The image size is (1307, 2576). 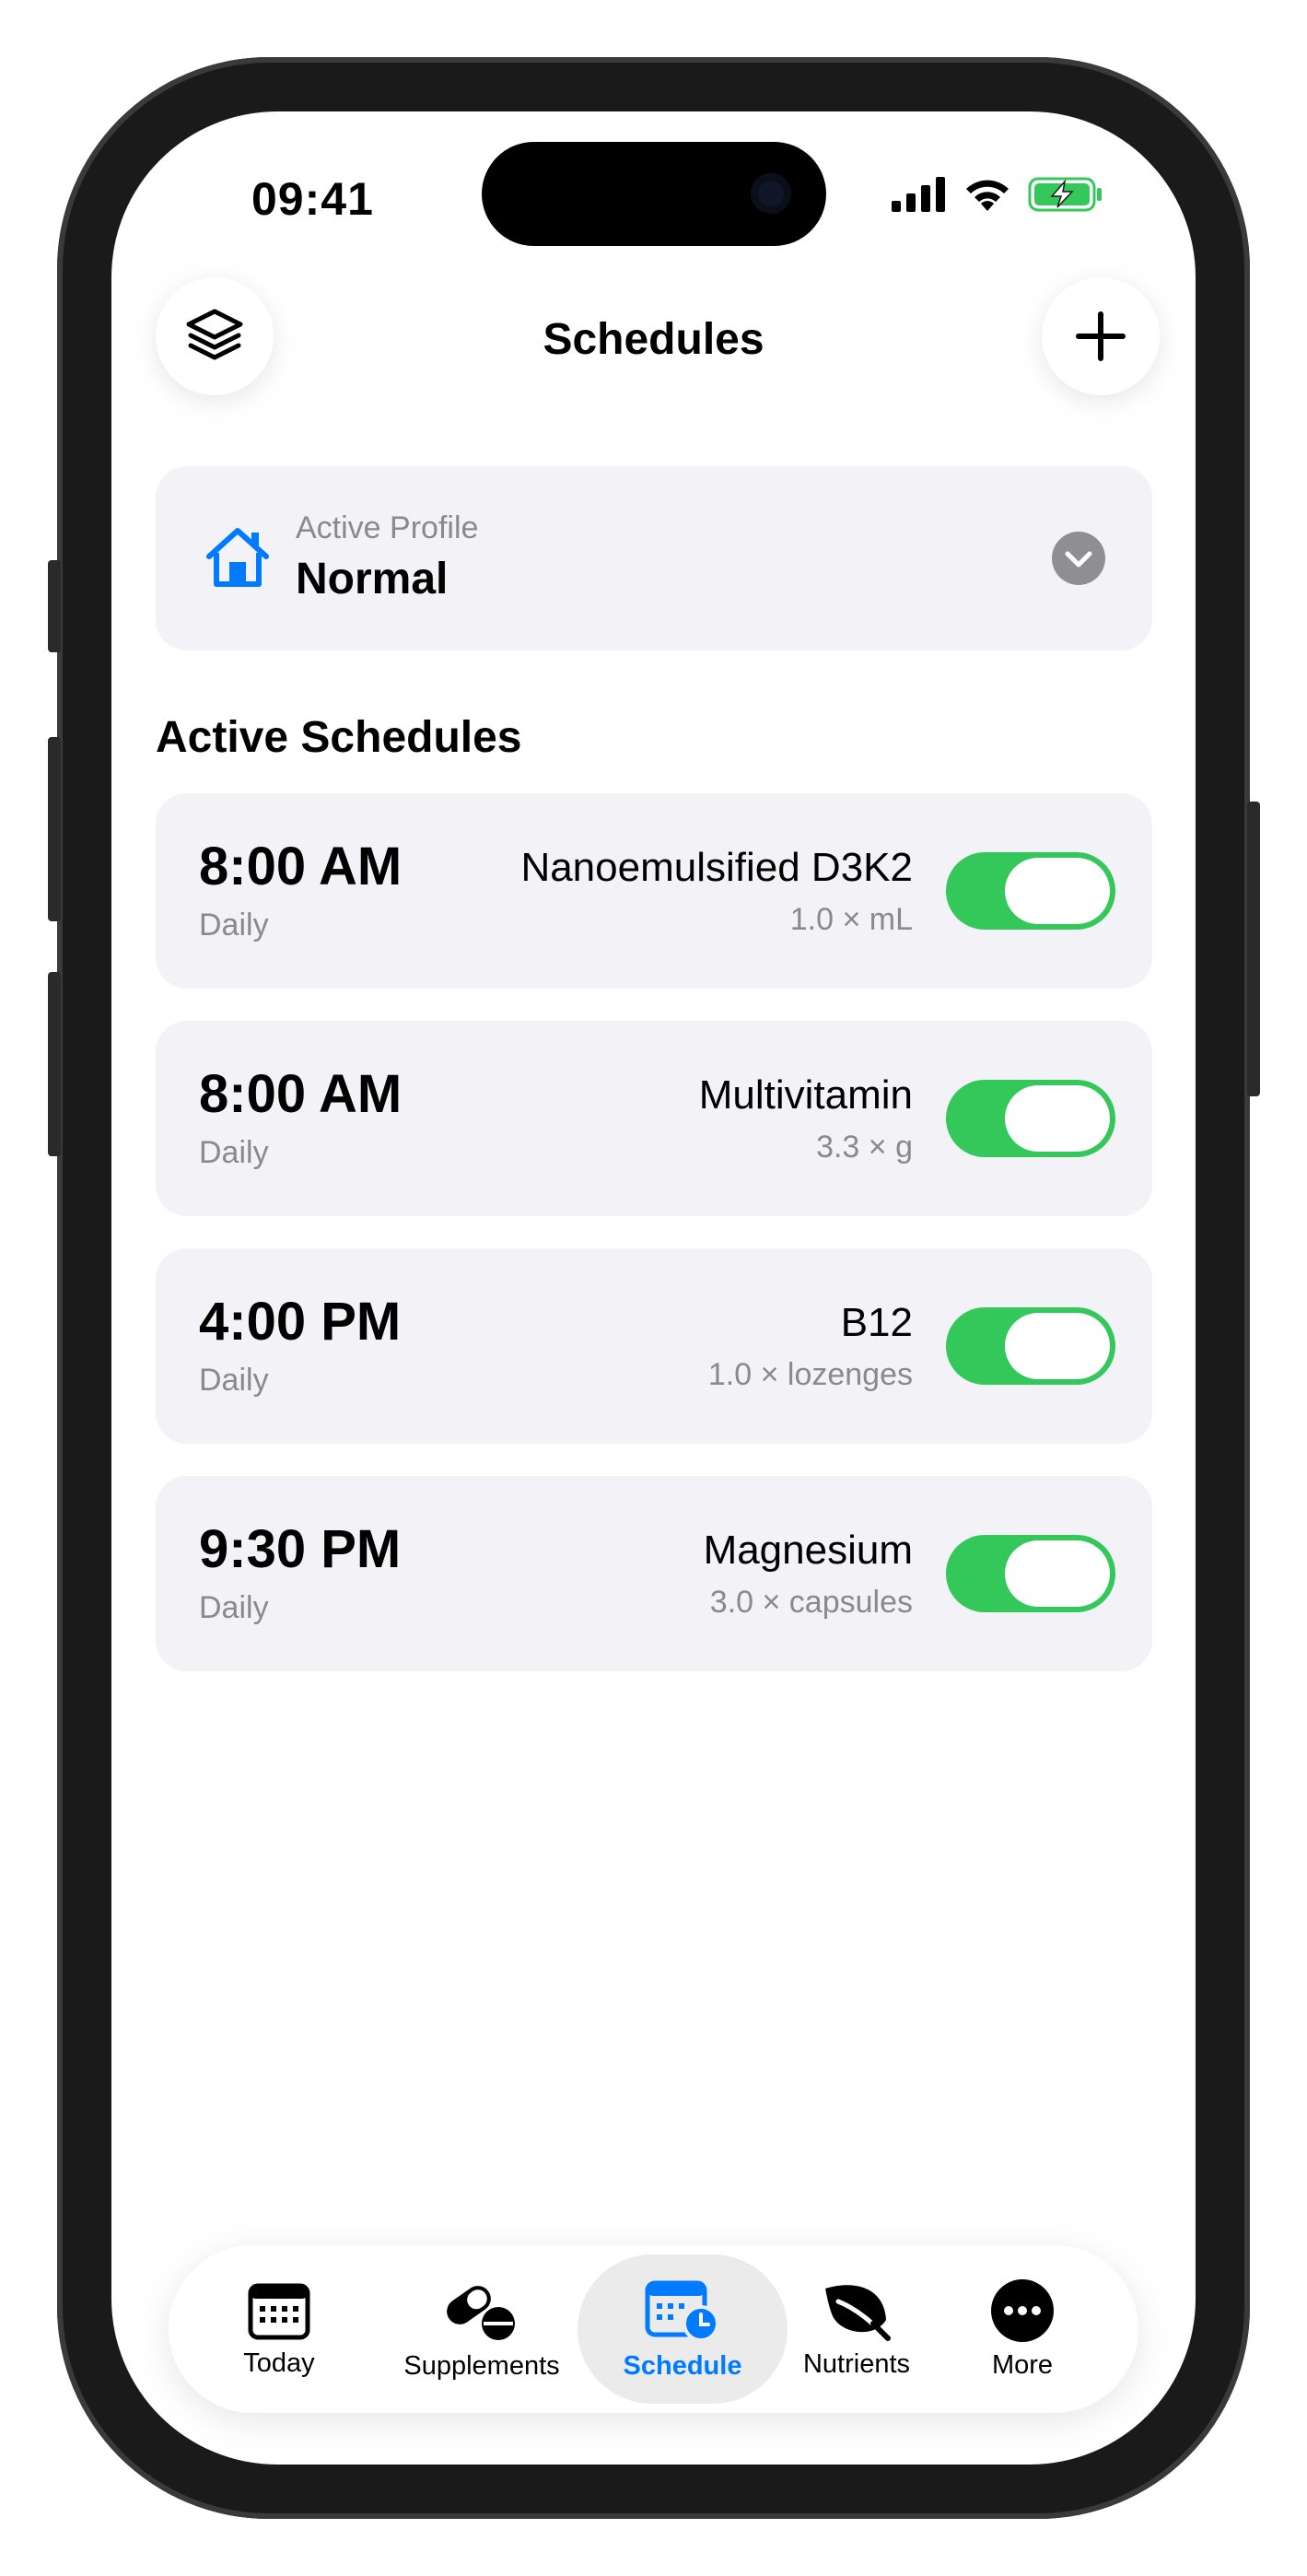 What do you see at coordinates (279, 2363) in the screenshot?
I see `tab-label: Today` at bounding box center [279, 2363].